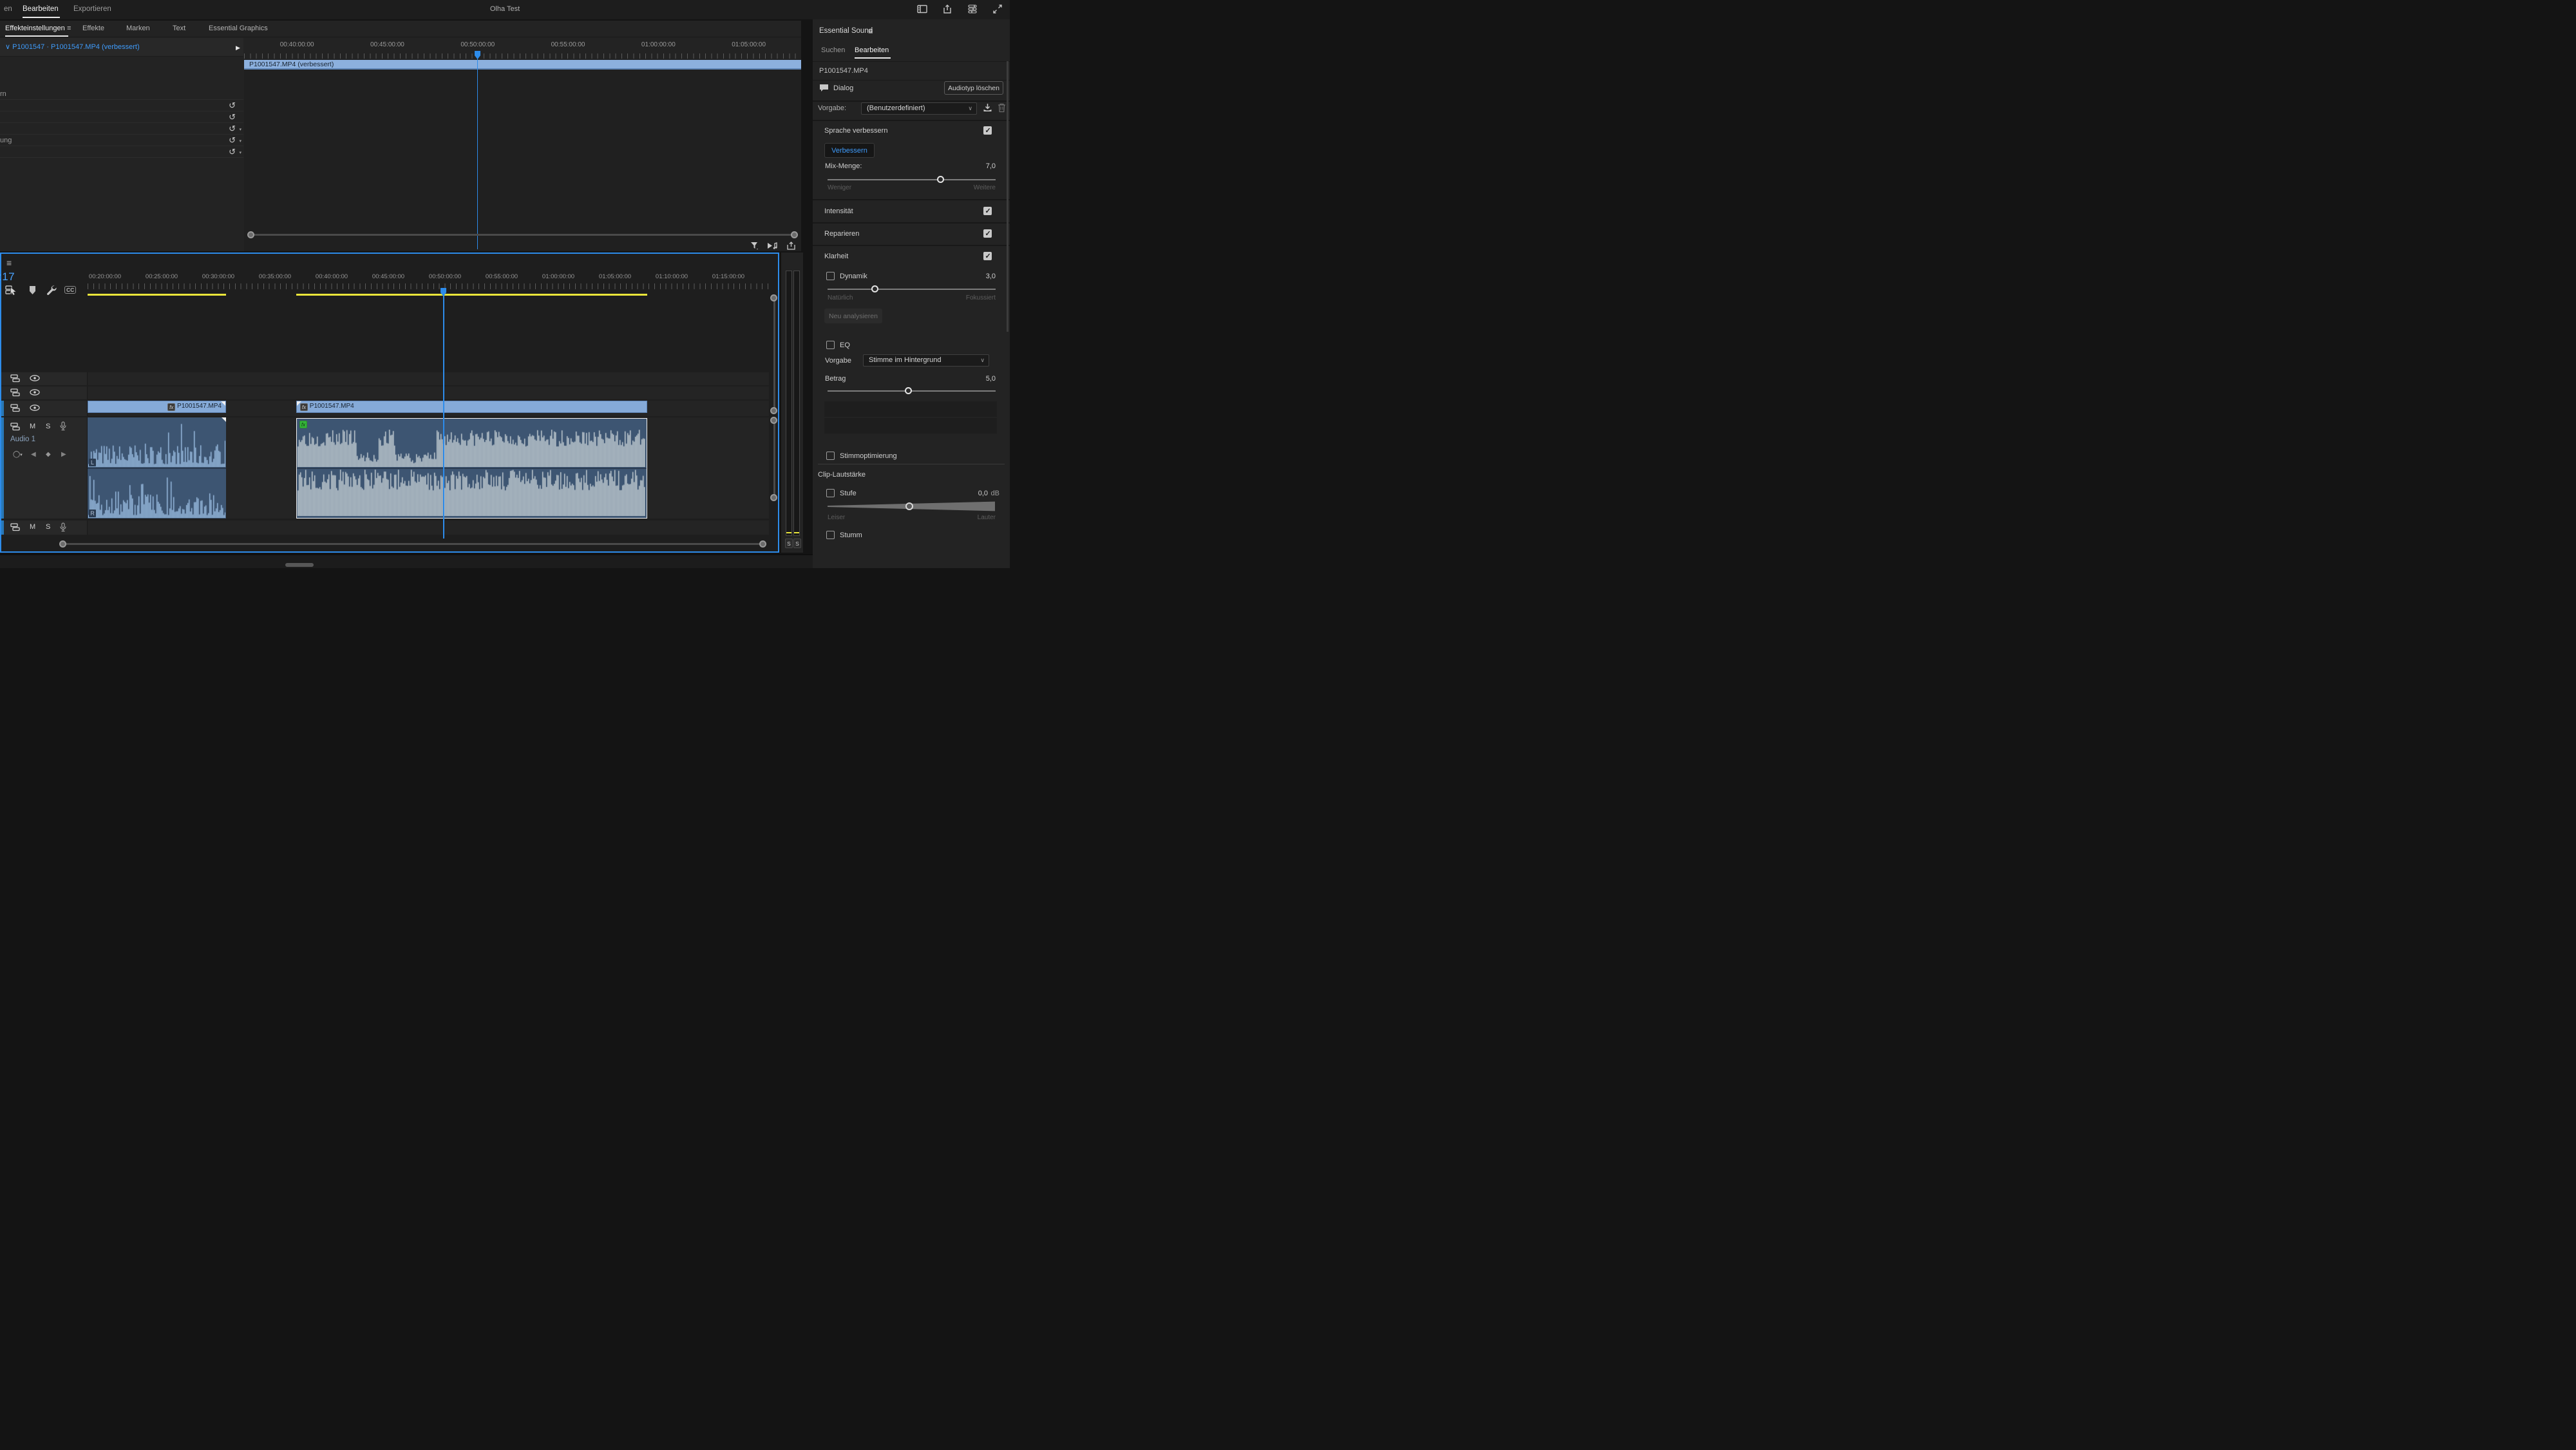 The height and width of the screenshot is (1450, 2576). What do you see at coordinates (987, 108) in the screenshot?
I see `save-preset-icon` at bounding box center [987, 108].